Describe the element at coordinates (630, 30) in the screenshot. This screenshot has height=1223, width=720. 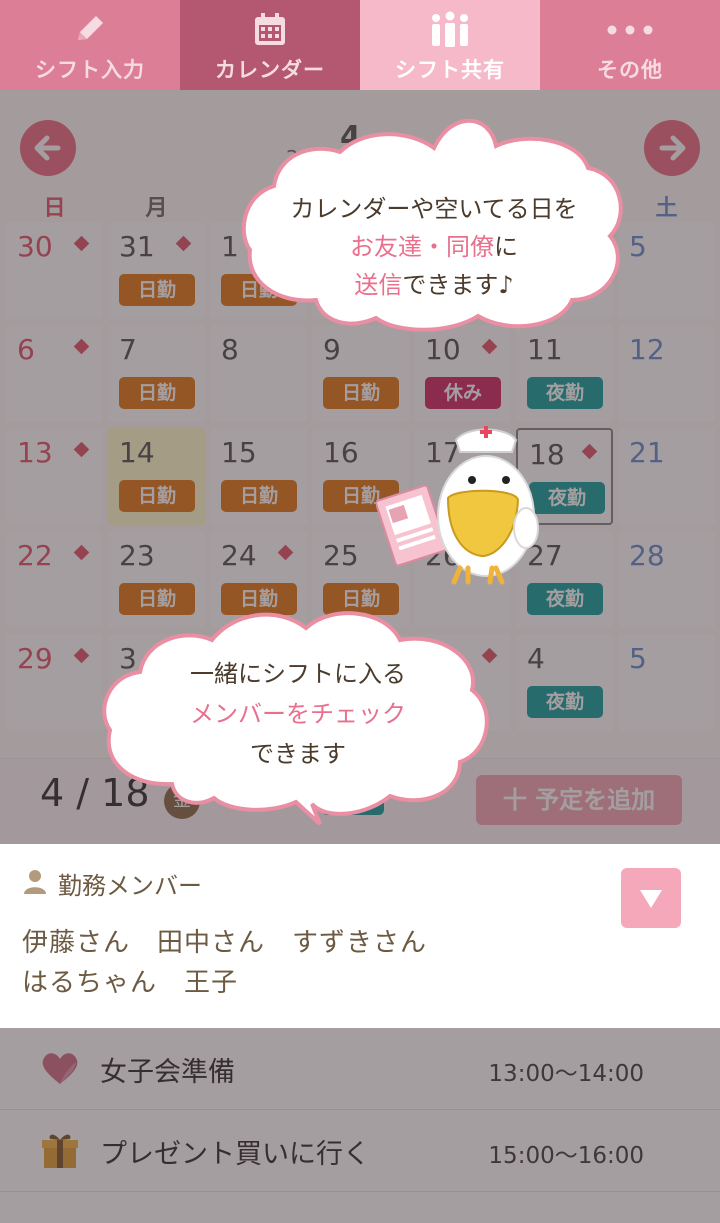
I see `more-dots-icon` at that location.